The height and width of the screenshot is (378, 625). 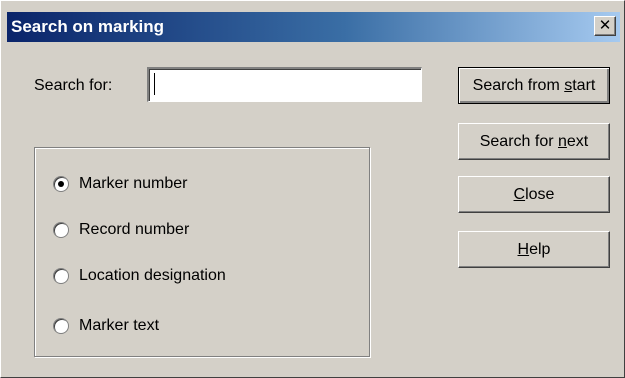 I want to click on radio-marker-number: Marker number, so click(x=120, y=184).